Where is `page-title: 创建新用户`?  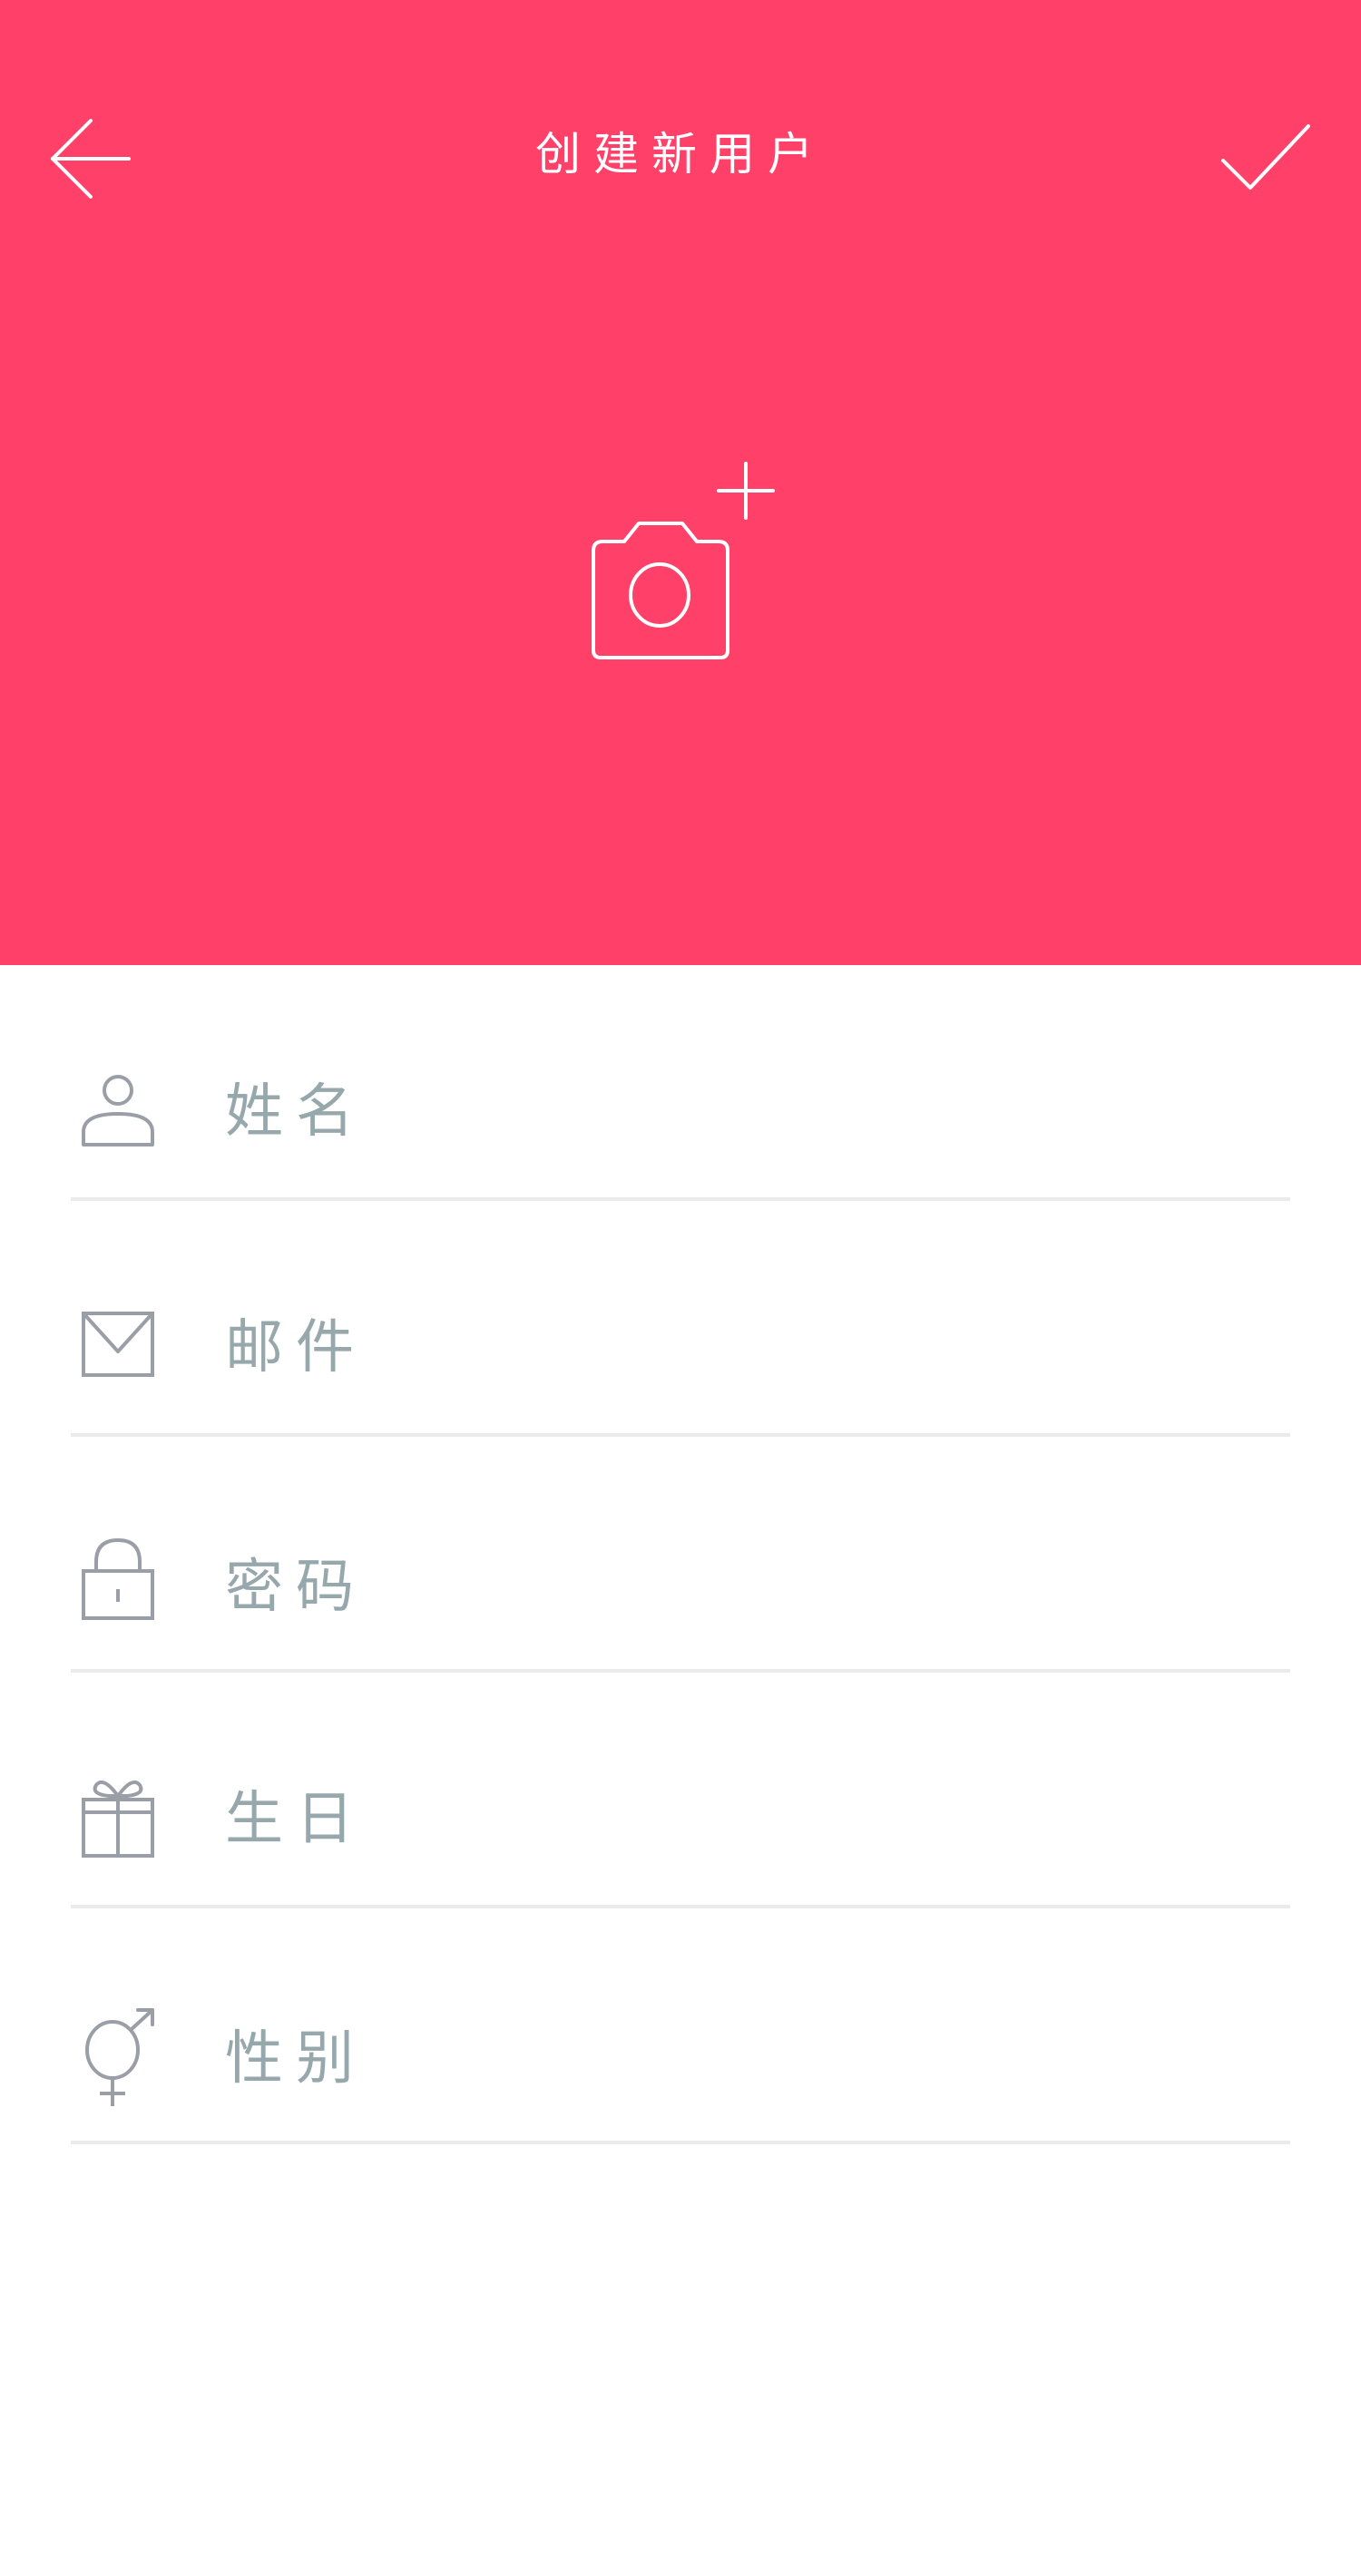 page-title: 创建新用户 is located at coordinates (680, 154).